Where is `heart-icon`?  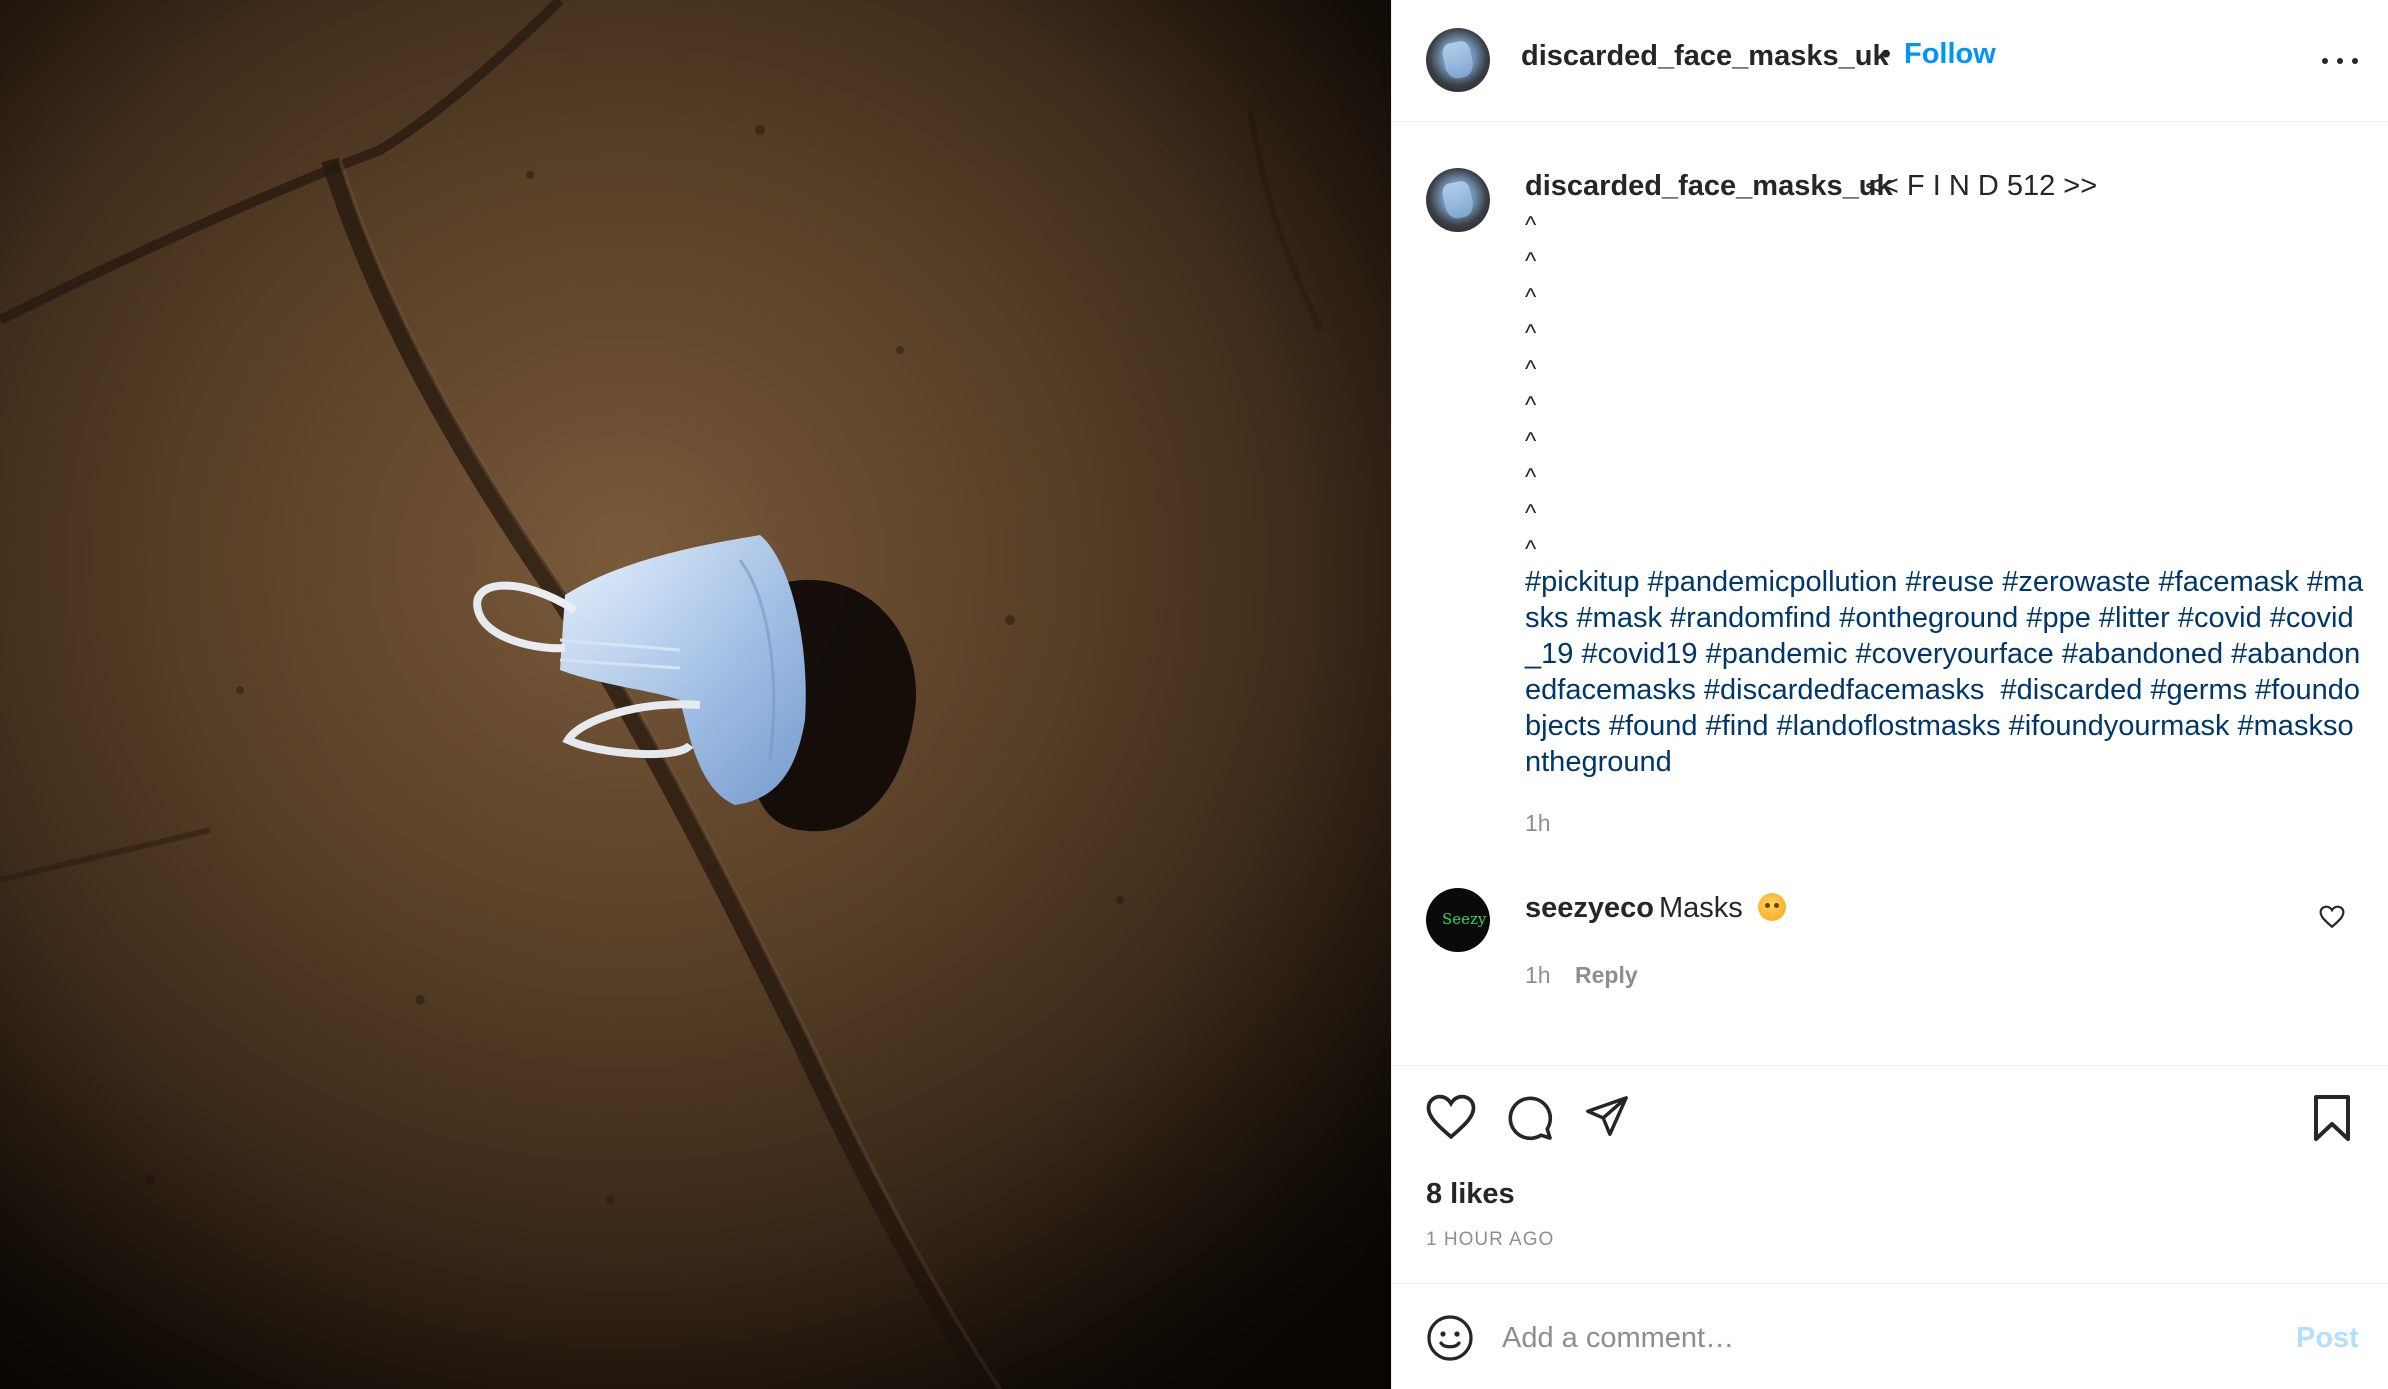 heart-icon is located at coordinates (1451, 1117).